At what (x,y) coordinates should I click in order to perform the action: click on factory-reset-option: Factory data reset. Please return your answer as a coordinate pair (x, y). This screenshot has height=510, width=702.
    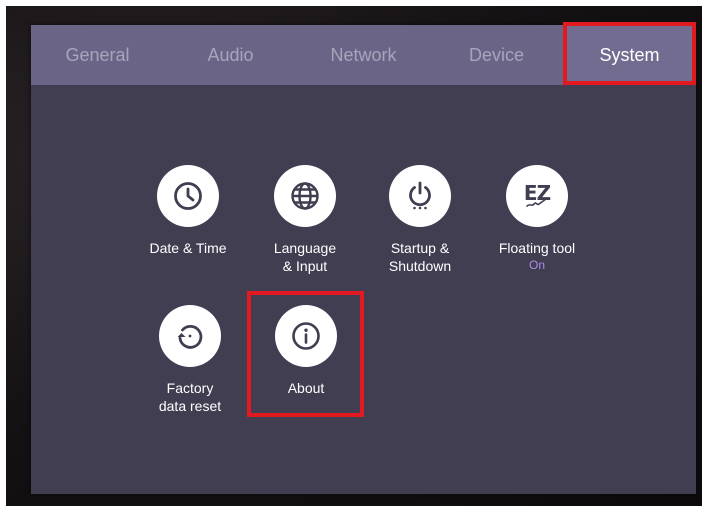
    Looking at the image, I should click on (190, 360).